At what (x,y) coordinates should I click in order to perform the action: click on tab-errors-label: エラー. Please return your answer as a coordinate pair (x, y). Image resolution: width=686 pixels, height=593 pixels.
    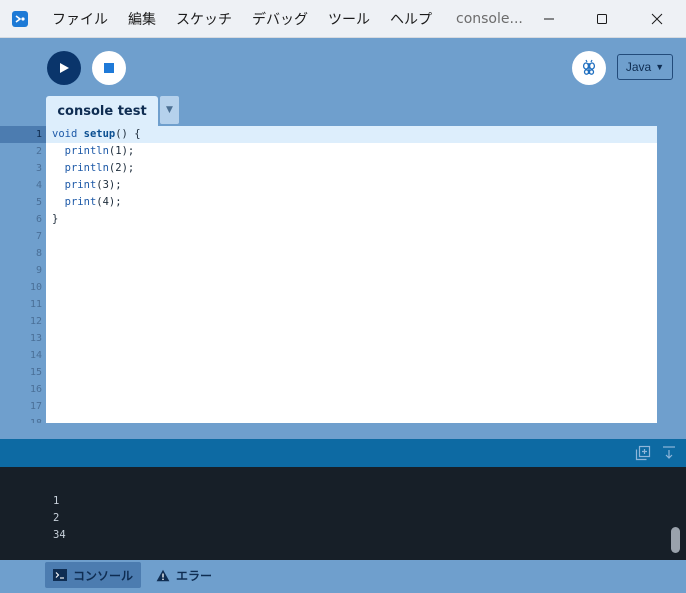
    Looking at the image, I should click on (194, 575).